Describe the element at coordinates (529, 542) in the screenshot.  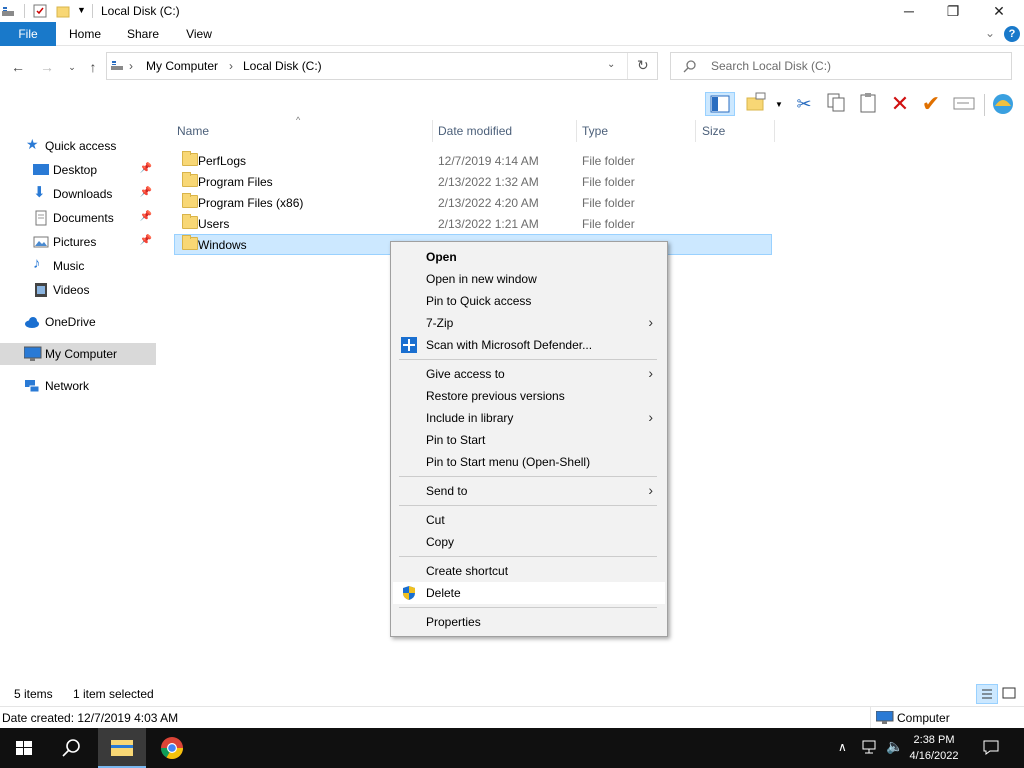
I see `menu-item-copy: Copy` at that location.